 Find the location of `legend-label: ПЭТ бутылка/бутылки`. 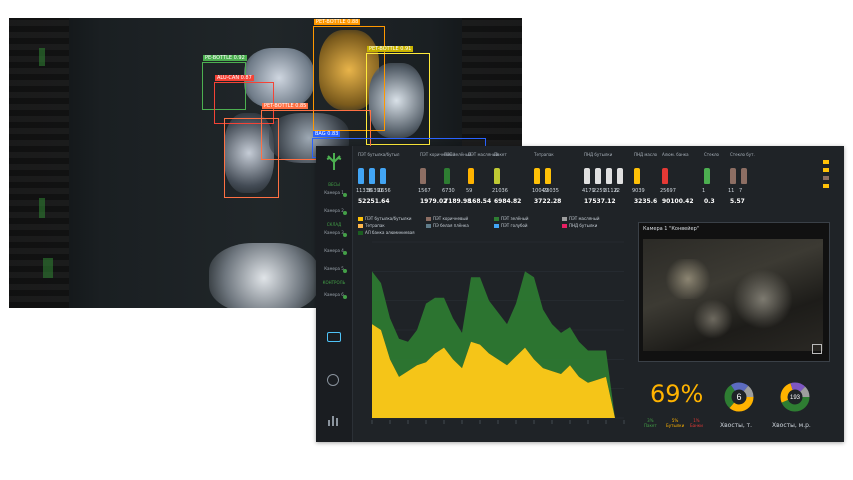

legend-label: ПЭТ бутылка/бутылки is located at coordinates (388, 218).